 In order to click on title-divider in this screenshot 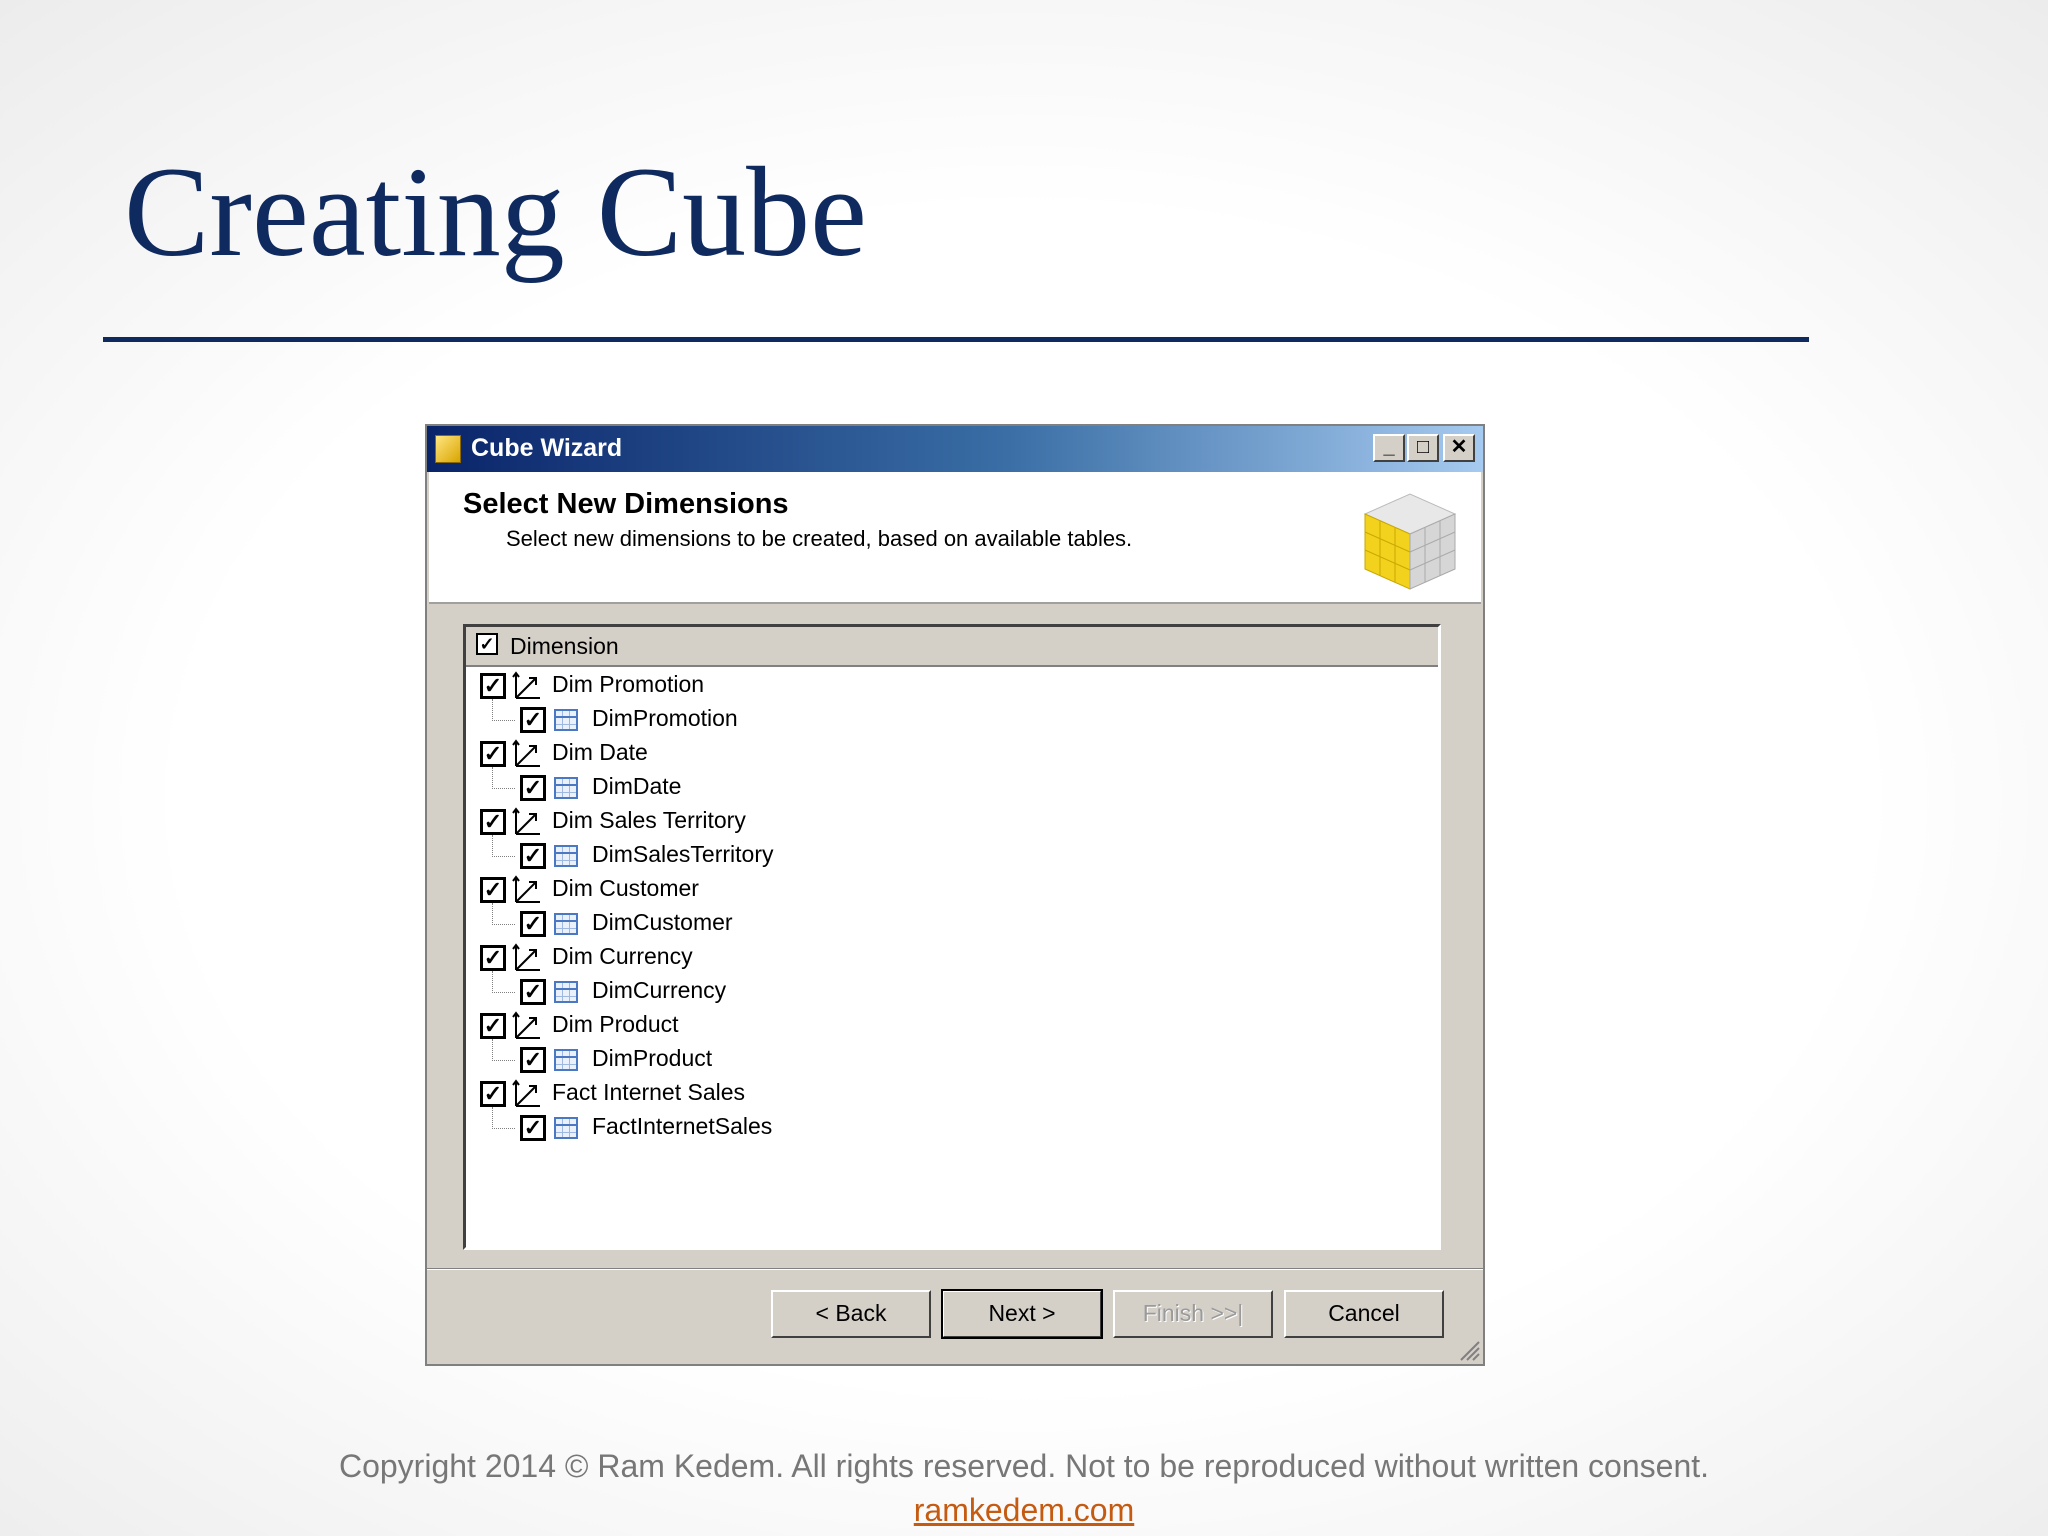, I will do `click(956, 339)`.